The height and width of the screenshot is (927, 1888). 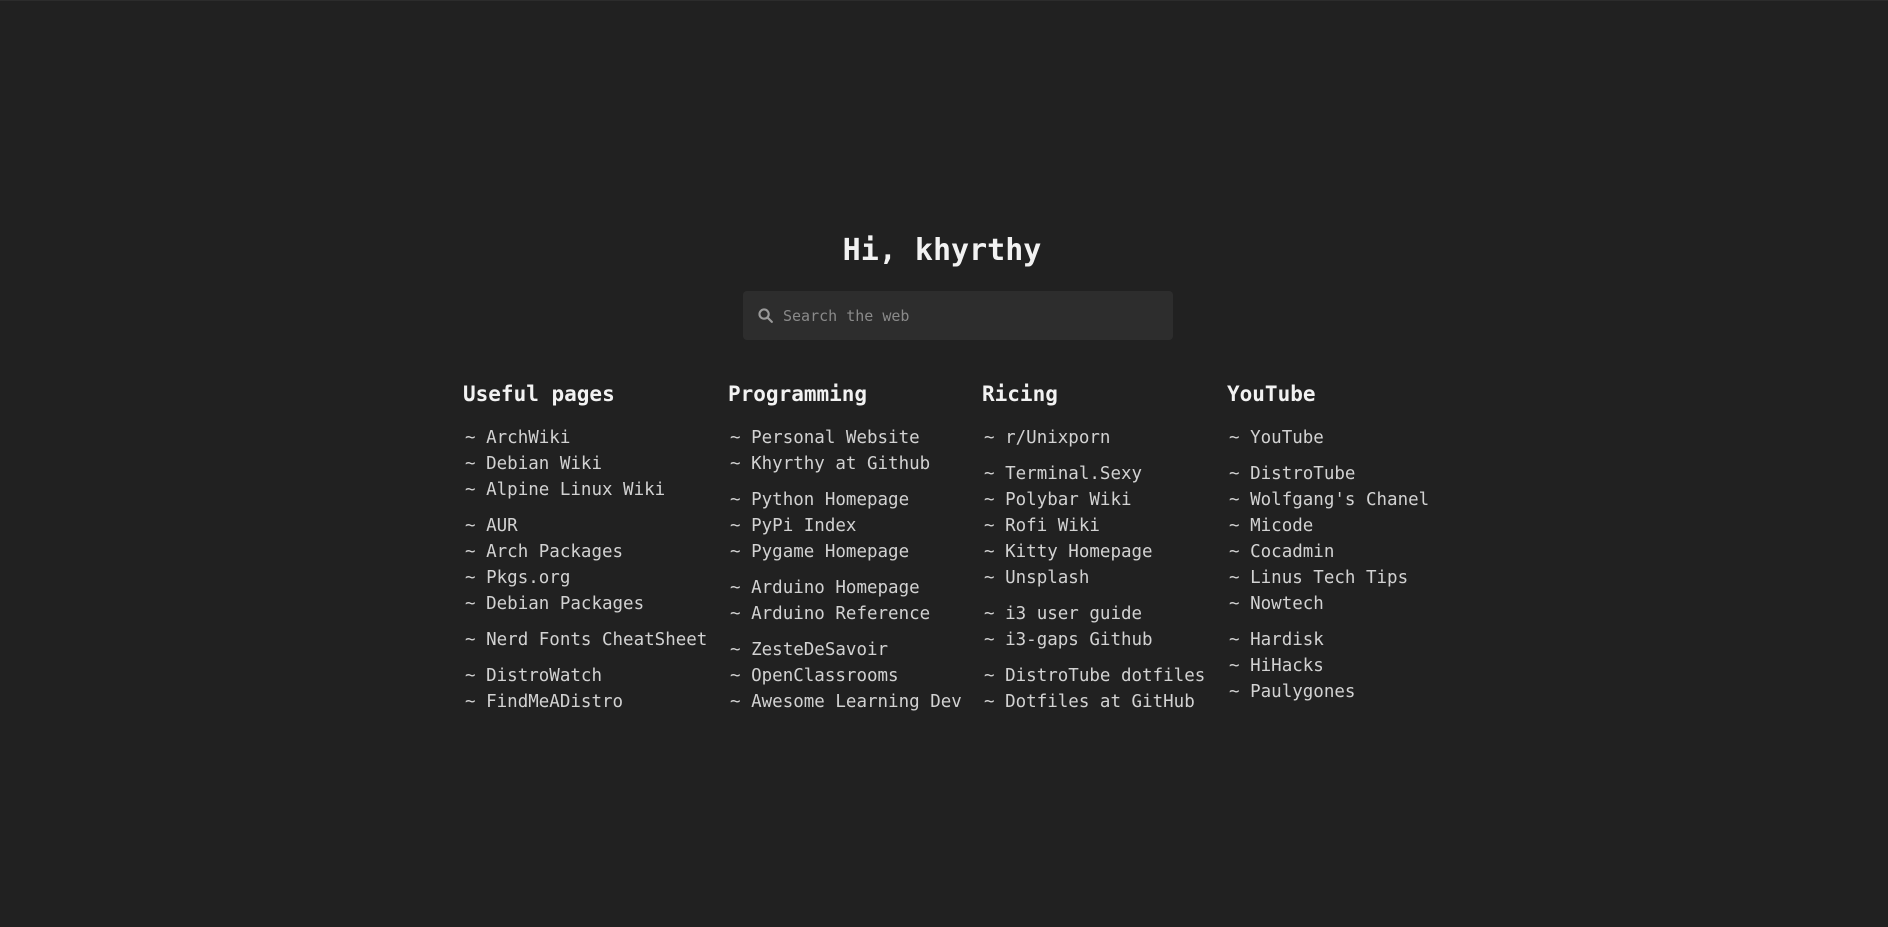 I want to click on bookmark-link: Arduino Reference, so click(x=840, y=614).